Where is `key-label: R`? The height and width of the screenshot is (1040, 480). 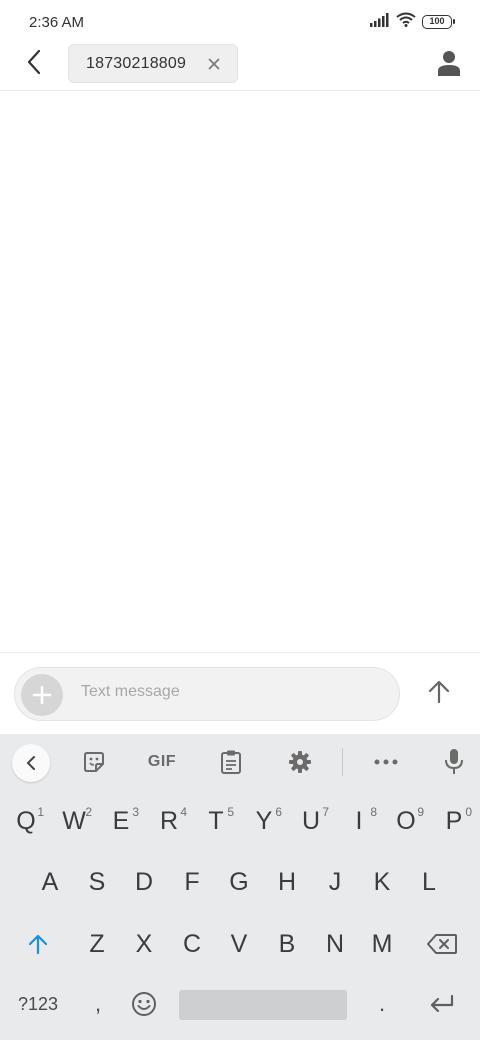
key-label: R is located at coordinates (169, 820).